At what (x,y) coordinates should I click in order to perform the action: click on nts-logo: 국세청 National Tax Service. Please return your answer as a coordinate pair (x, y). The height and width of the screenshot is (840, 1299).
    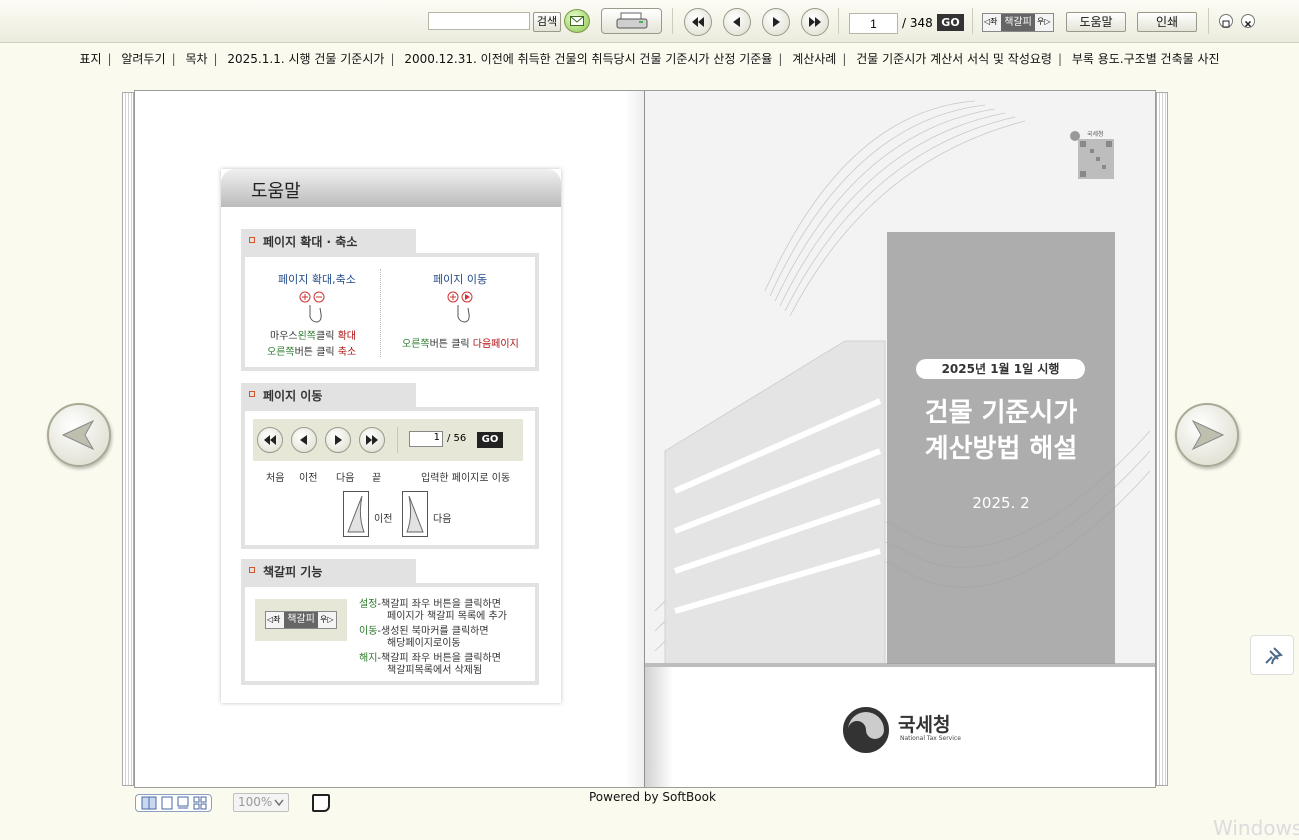
    Looking at the image, I should click on (901, 732).